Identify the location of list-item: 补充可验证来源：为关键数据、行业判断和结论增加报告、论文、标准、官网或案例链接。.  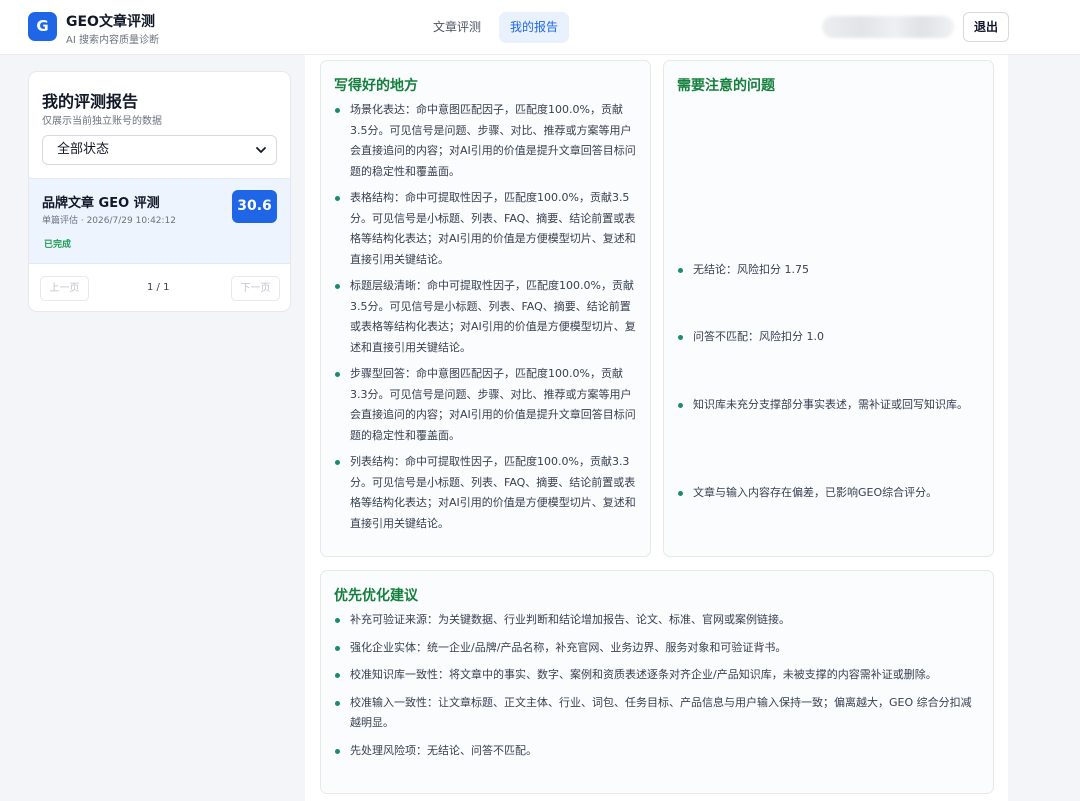
(658, 620).